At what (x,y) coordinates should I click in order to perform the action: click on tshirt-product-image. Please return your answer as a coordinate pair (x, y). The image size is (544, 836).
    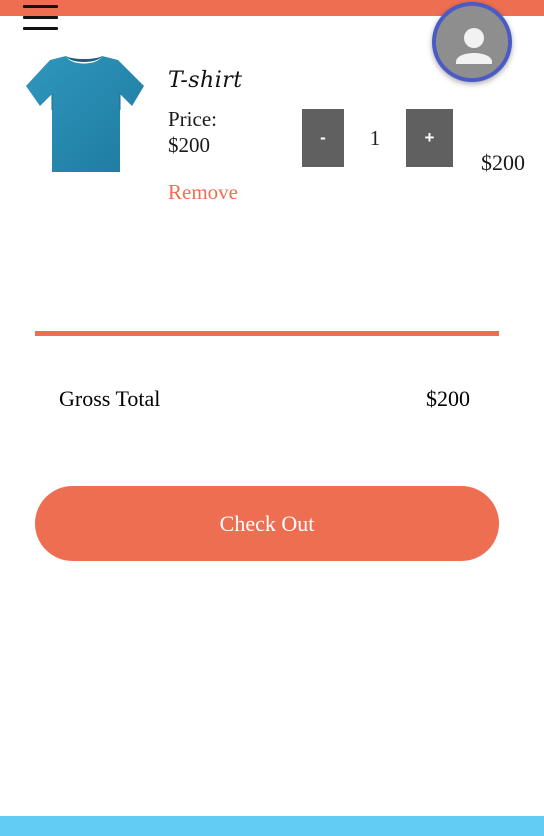
    Looking at the image, I should click on (85, 114).